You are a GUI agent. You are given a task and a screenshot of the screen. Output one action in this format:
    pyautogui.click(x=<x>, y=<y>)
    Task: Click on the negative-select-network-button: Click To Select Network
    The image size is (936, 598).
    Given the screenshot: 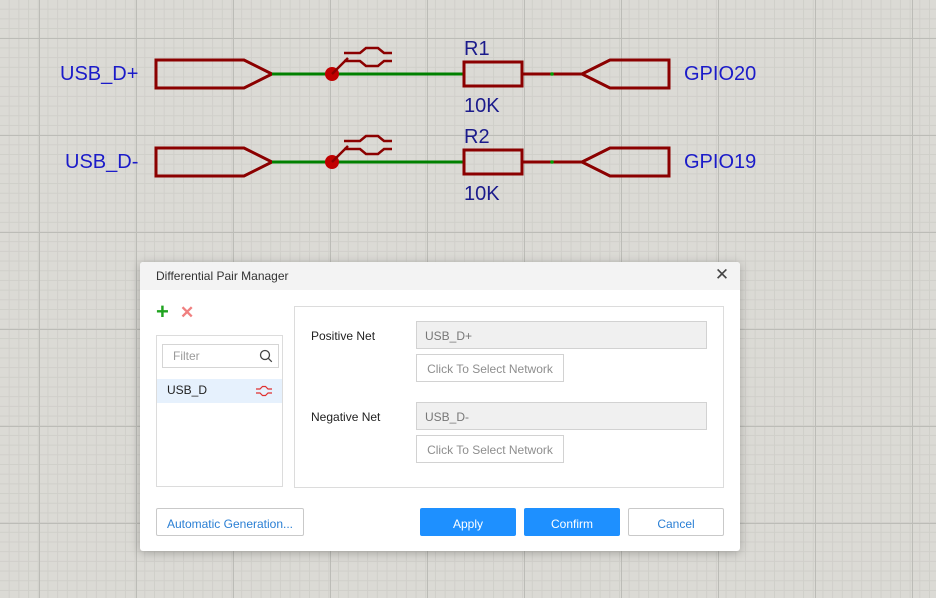 What is the action you would take?
    pyautogui.click(x=490, y=449)
    